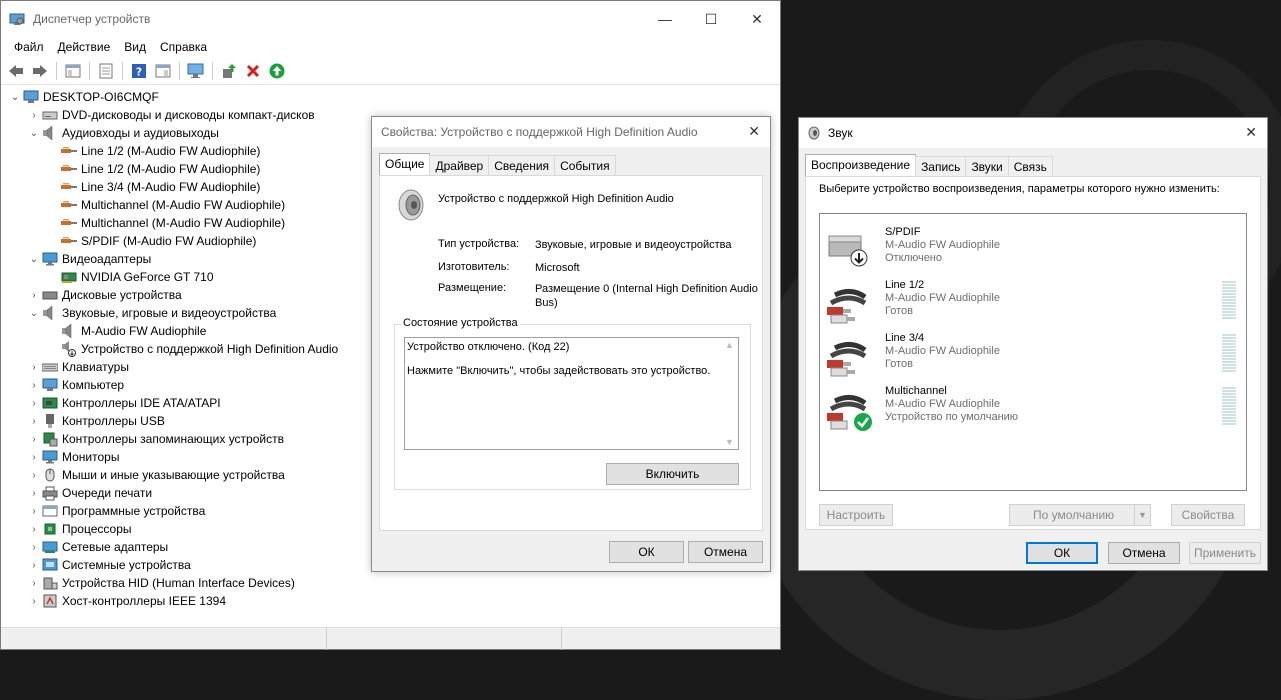  I want to click on enable-device-button: Включить, so click(672, 474).